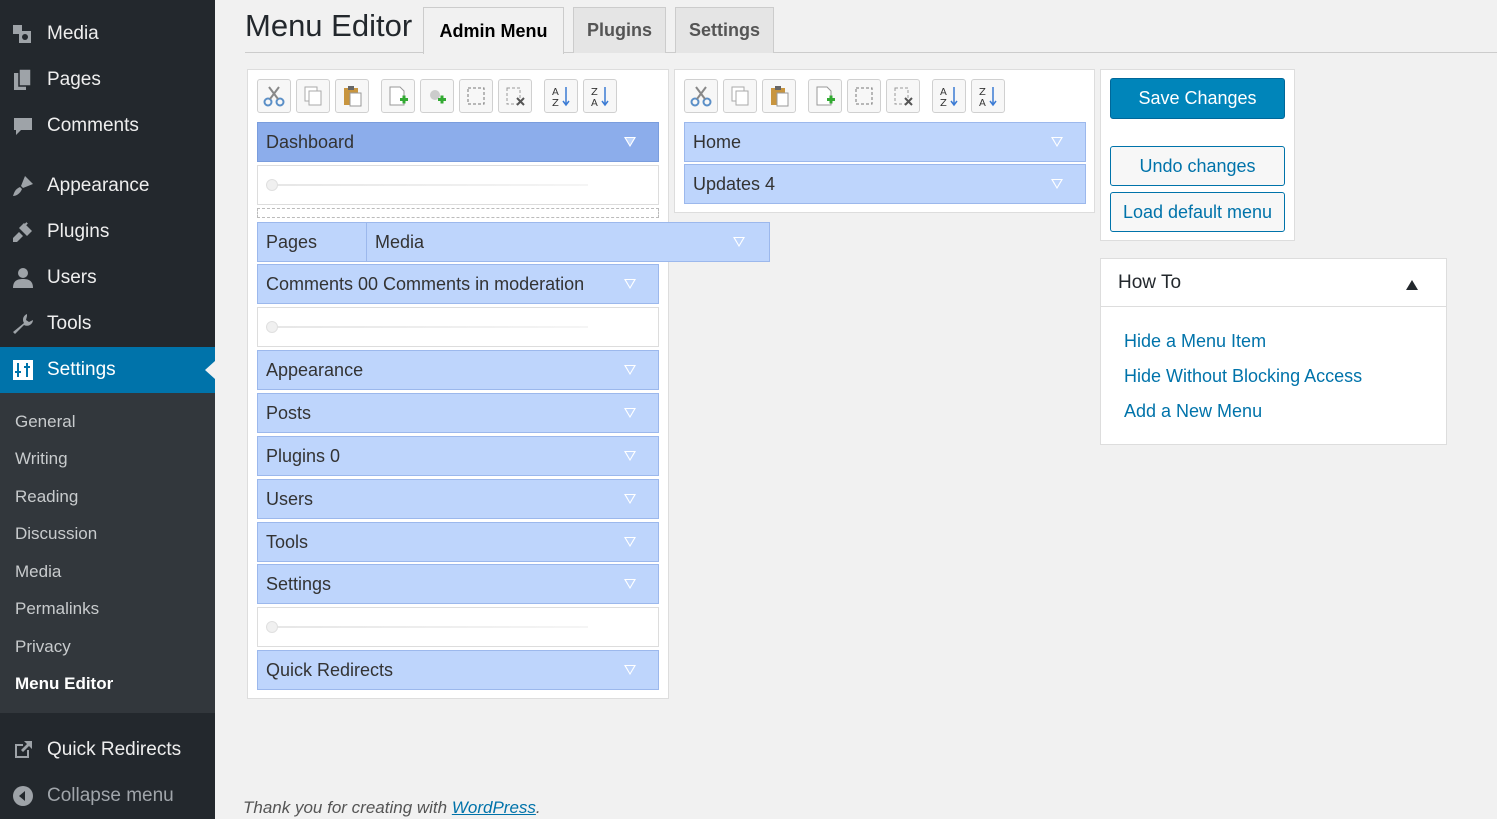 This screenshot has width=1497, height=819. Describe the element at coordinates (494, 807) in the screenshot. I see `wordpress-link: WordPress` at that location.